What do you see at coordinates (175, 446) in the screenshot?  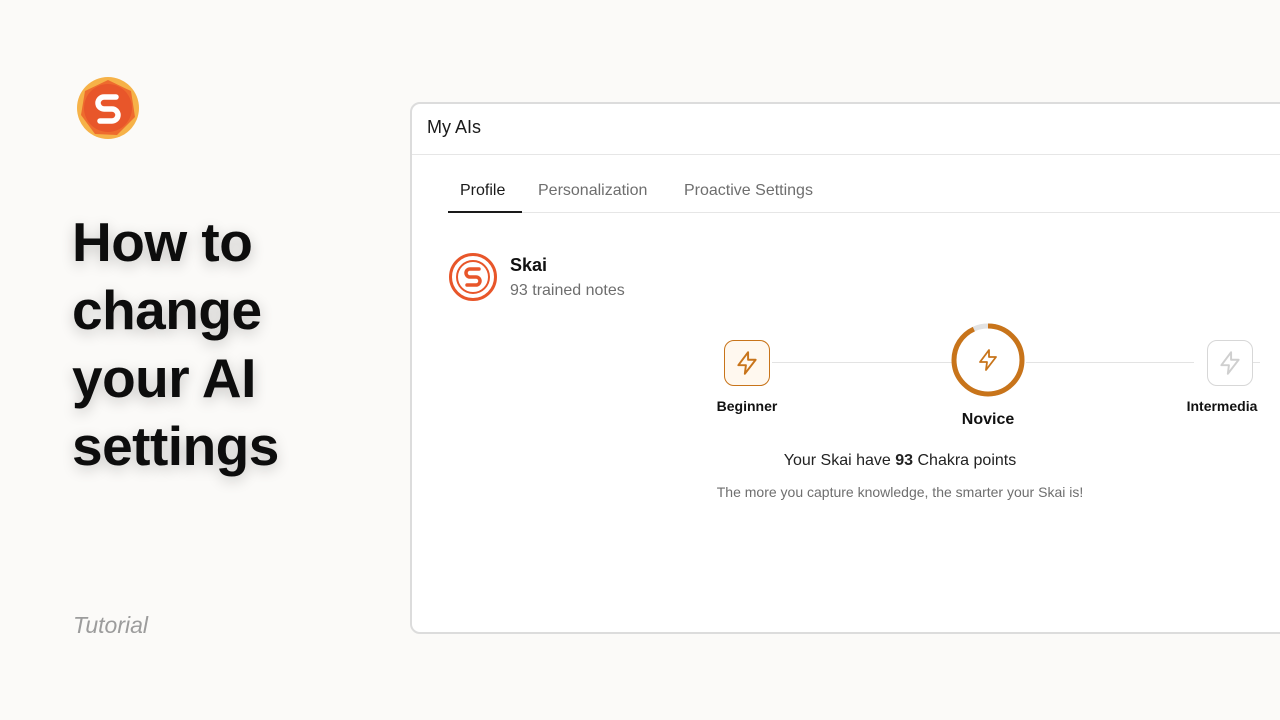 I see `headline-line: settings` at bounding box center [175, 446].